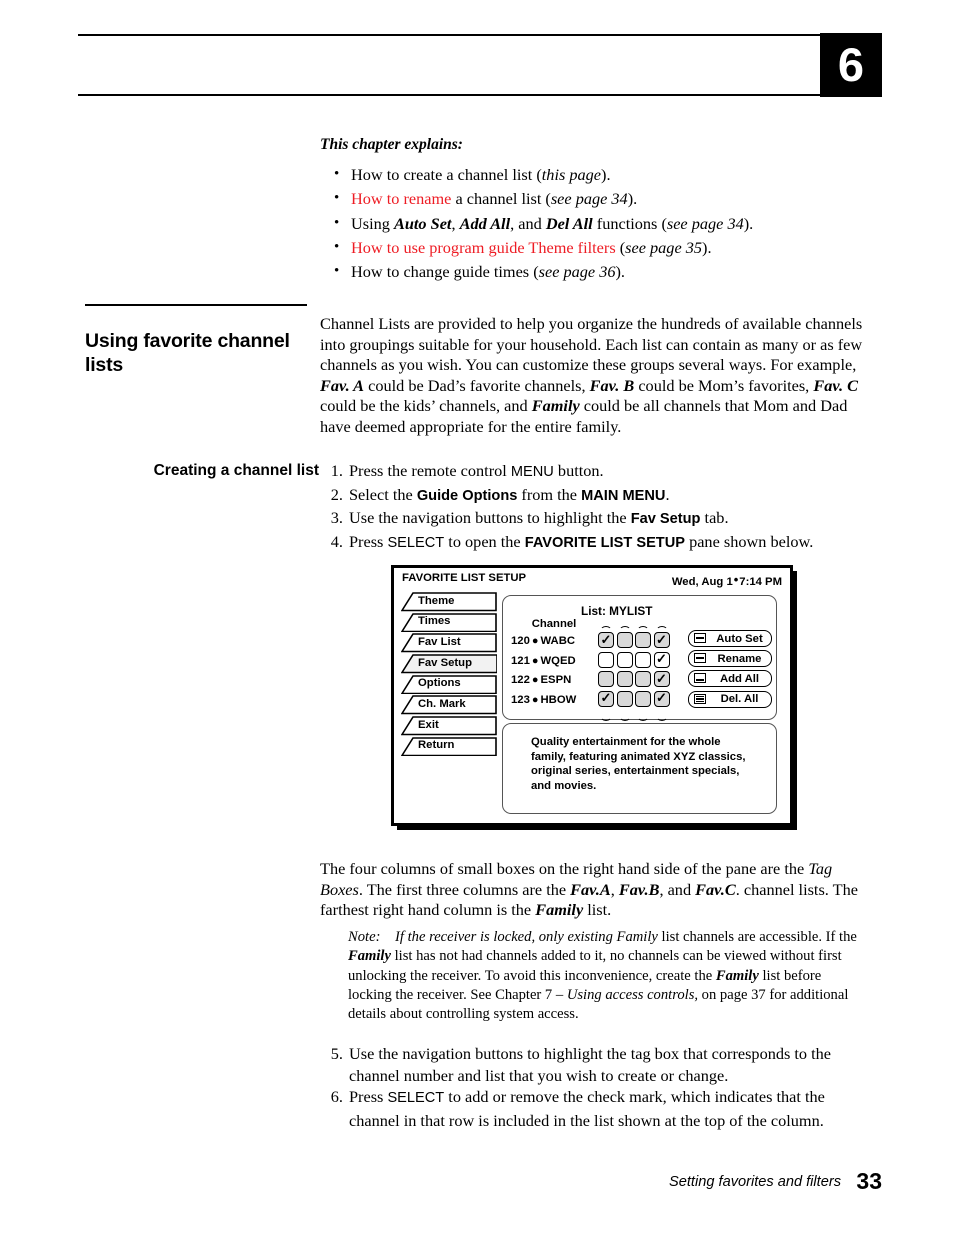 The height and width of the screenshot is (1235, 954). I want to click on del-all-button: Del. All, so click(730, 699).